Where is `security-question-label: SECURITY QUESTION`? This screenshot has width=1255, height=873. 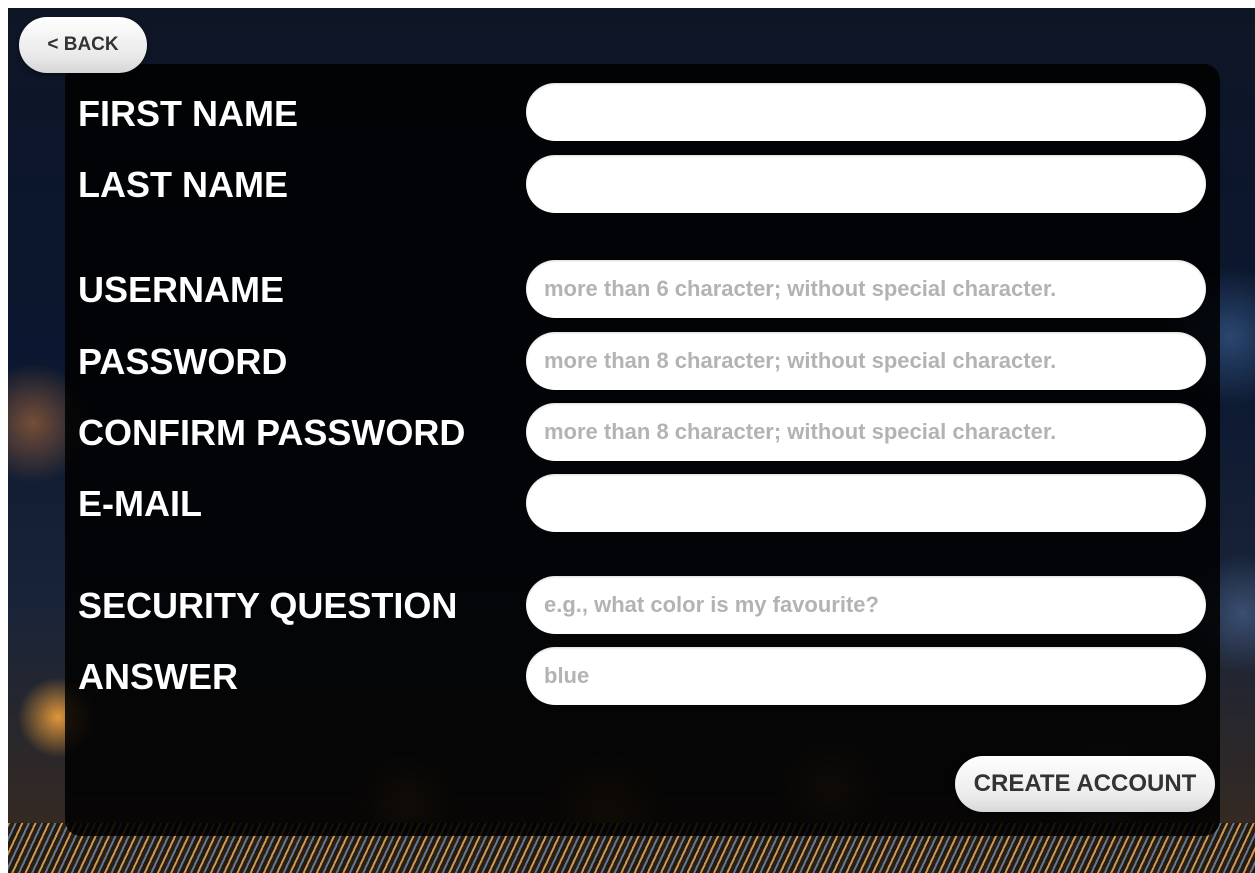 security-question-label: SECURITY QUESTION is located at coordinates (268, 605).